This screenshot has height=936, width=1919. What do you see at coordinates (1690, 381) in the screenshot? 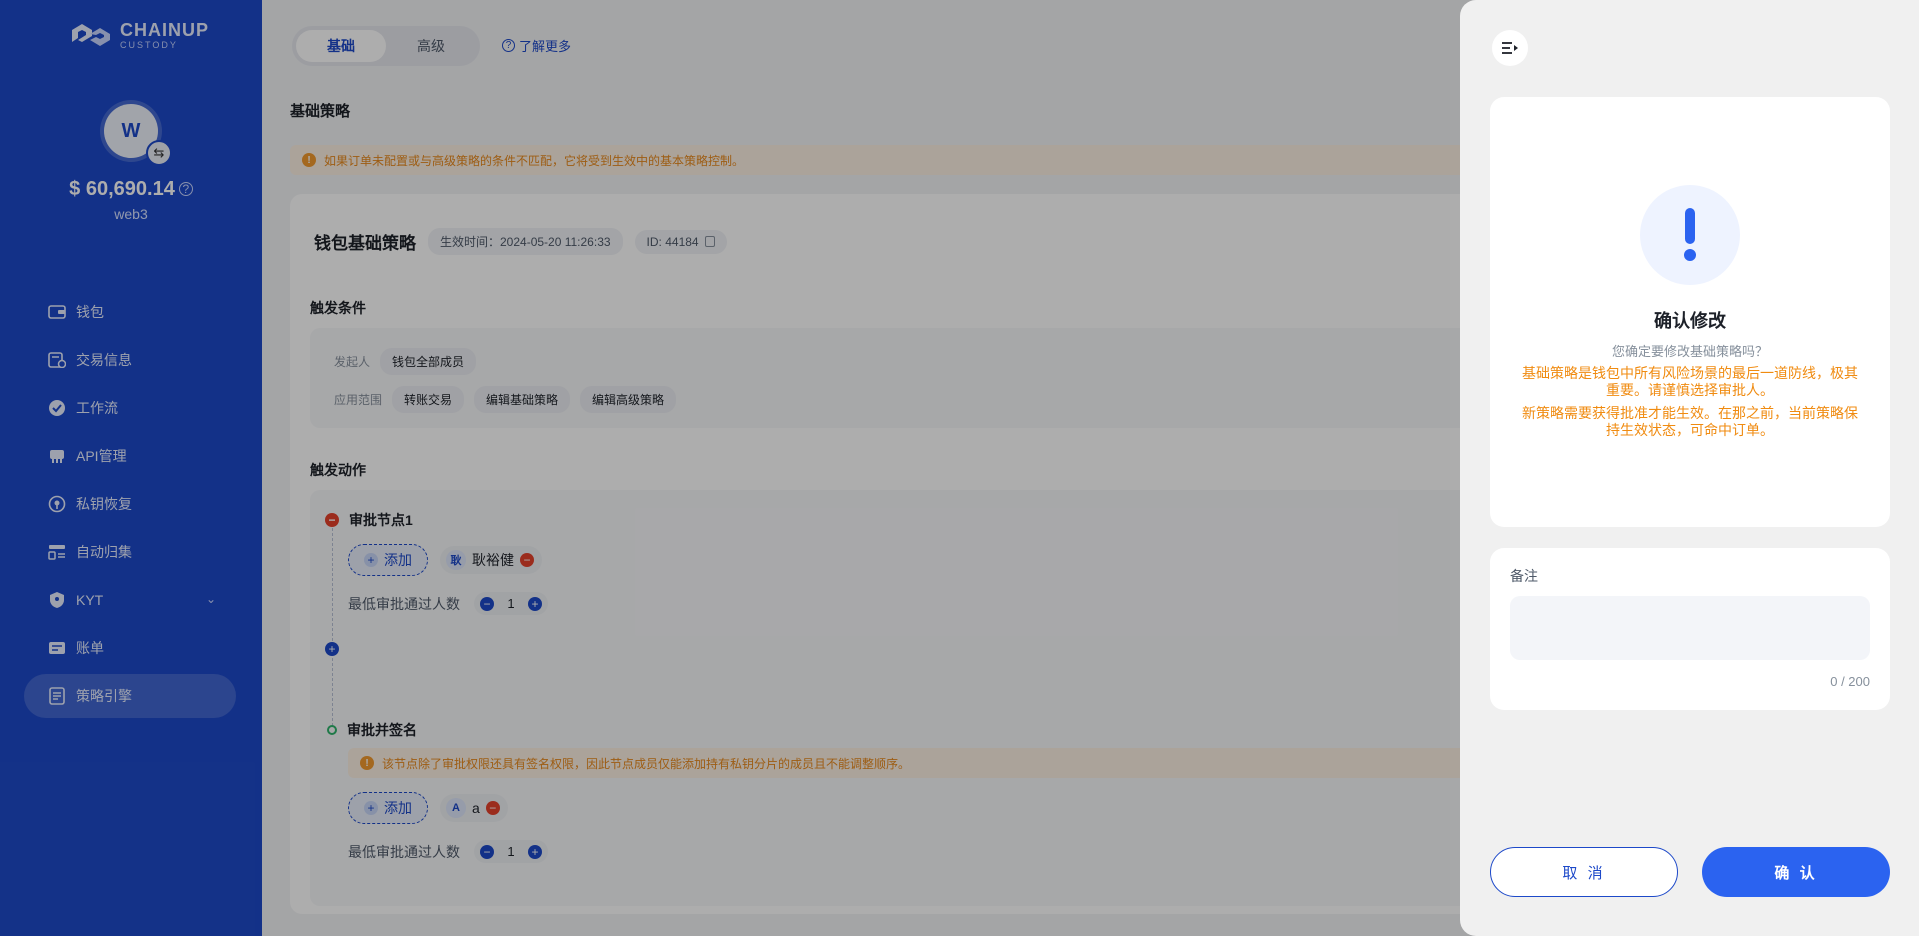
I see `confirm-warning-1: 基础策略是钱包中所有风险场景的最后一道防线，极其重要。请谨慎选择审批人。` at bounding box center [1690, 381].